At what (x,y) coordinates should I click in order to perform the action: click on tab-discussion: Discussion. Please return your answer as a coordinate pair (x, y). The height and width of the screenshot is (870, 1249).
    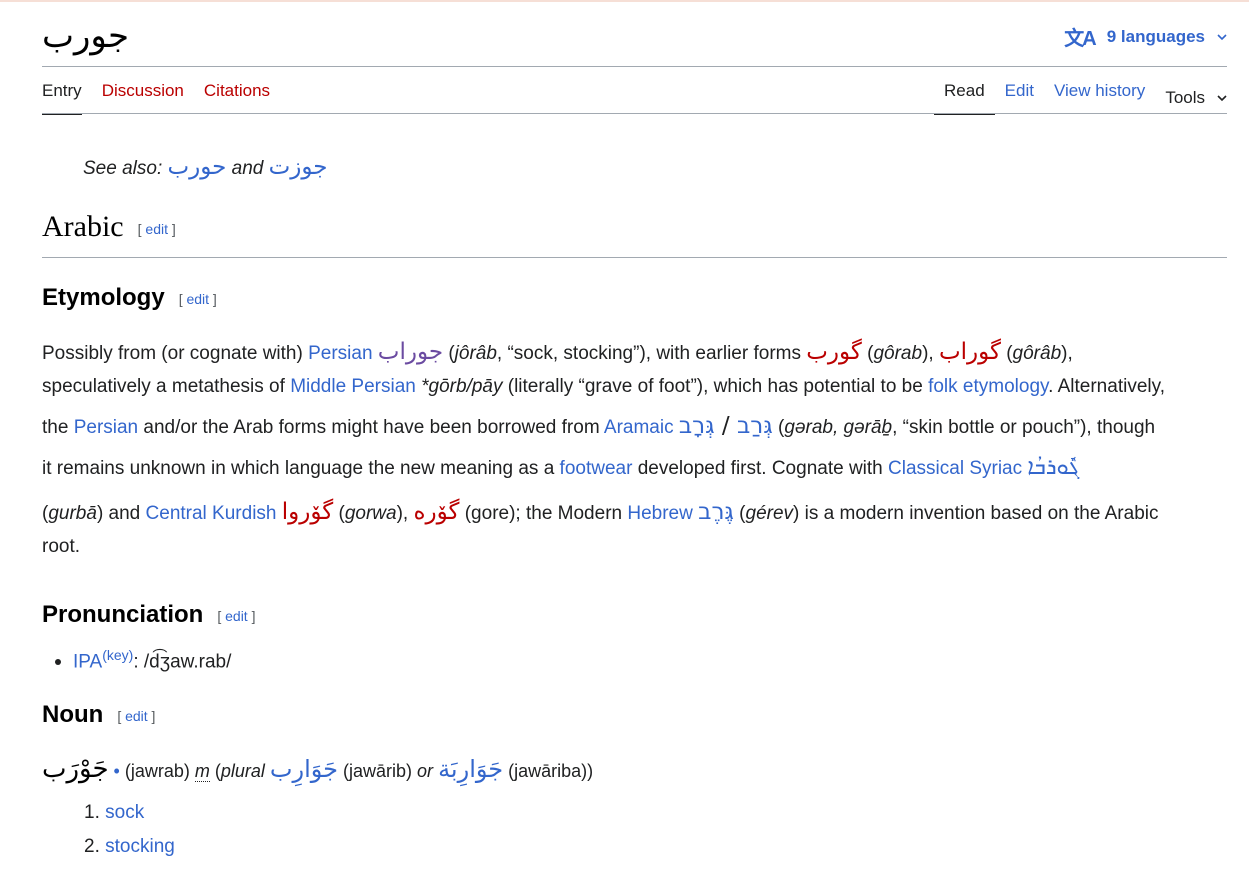
    Looking at the image, I should click on (143, 98).